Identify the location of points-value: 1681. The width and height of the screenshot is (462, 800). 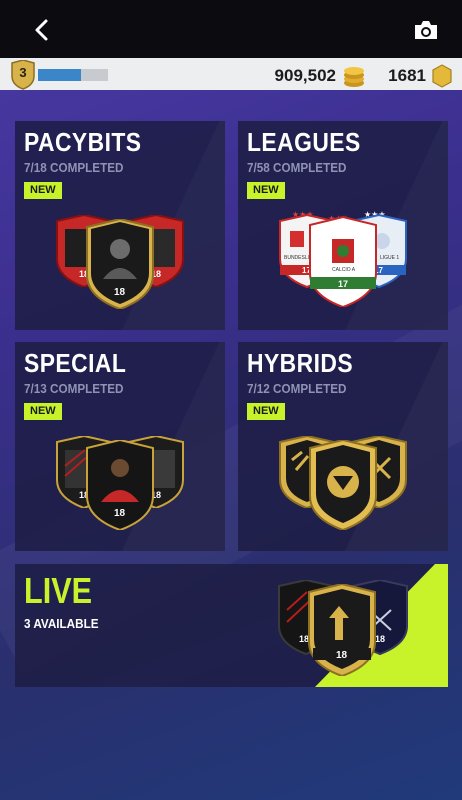
(407, 75).